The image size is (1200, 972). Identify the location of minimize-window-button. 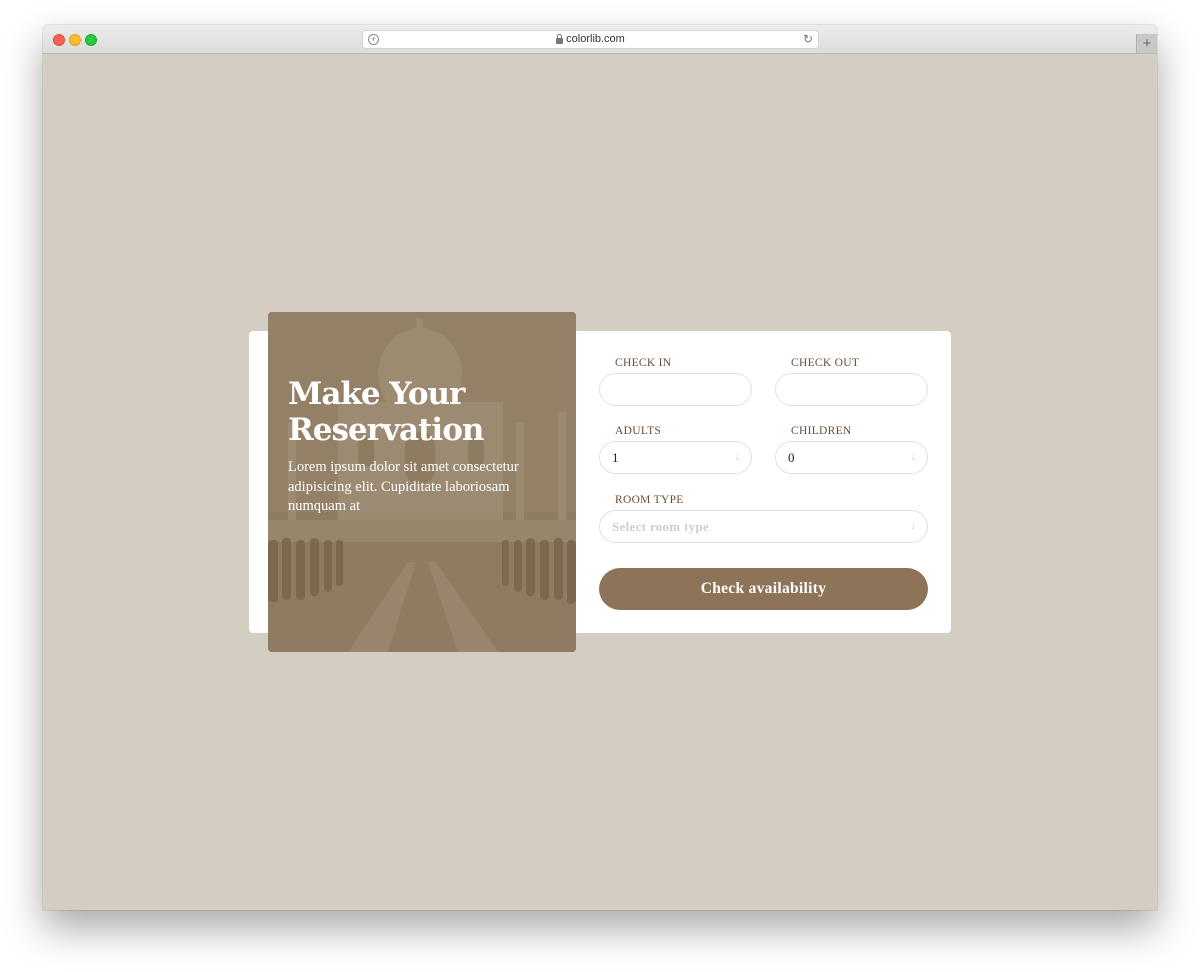
(75, 40).